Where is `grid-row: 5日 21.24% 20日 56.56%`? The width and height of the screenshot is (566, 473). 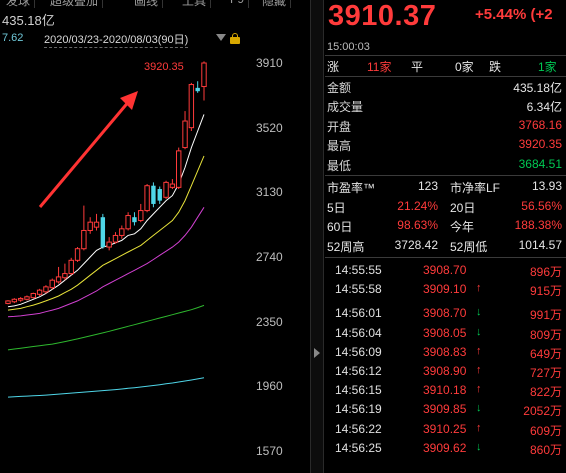
grid-row: 5日 21.24% 20日 56.56% is located at coordinates (445, 206).